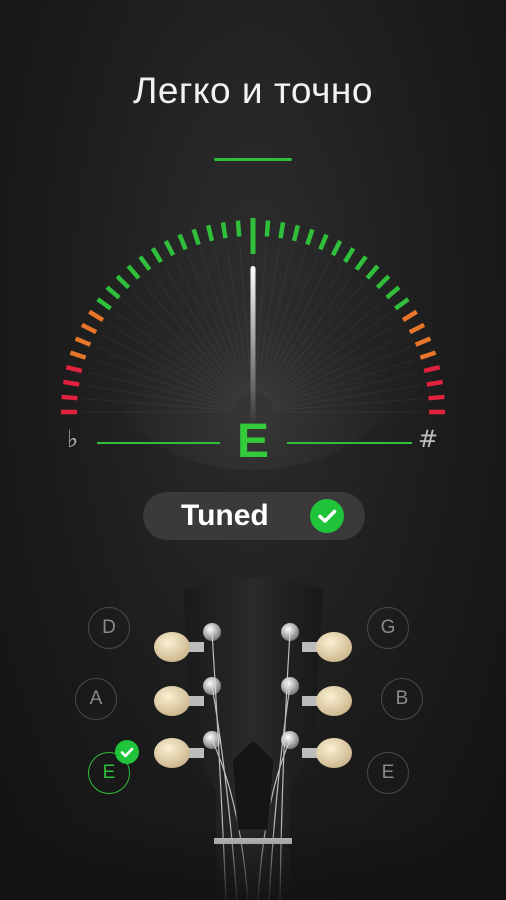  Describe the element at coordinates (402, 699) in the screenshot. I see `string-button-right-b: B` at that location.